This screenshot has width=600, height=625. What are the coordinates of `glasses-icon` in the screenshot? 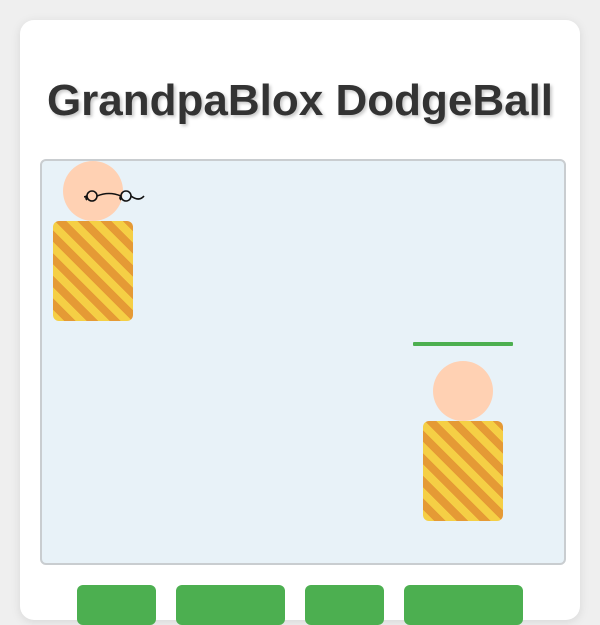 It's located at (114, 196).